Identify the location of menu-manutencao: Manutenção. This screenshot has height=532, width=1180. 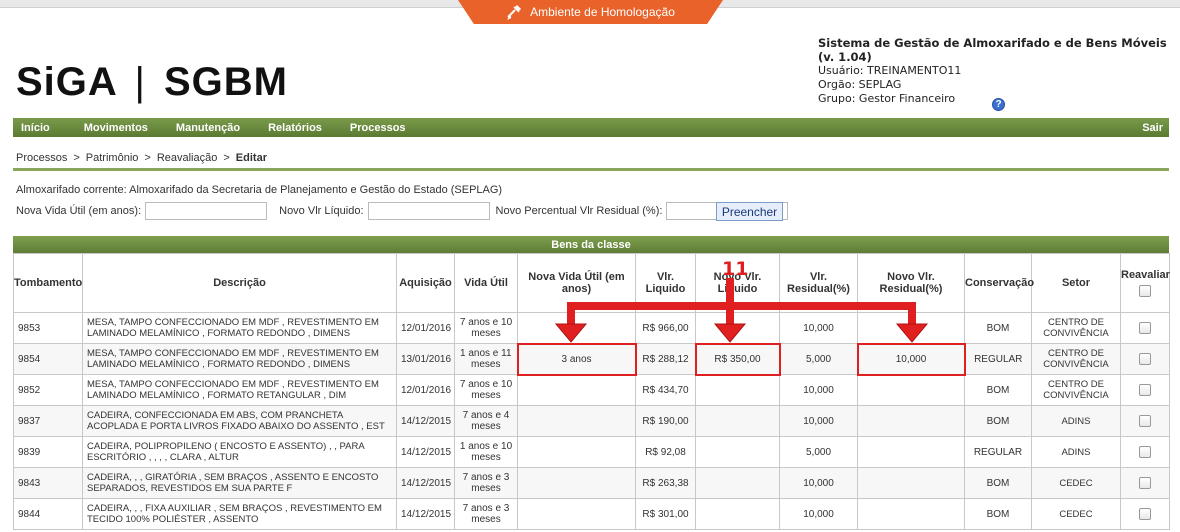
(208, 128).